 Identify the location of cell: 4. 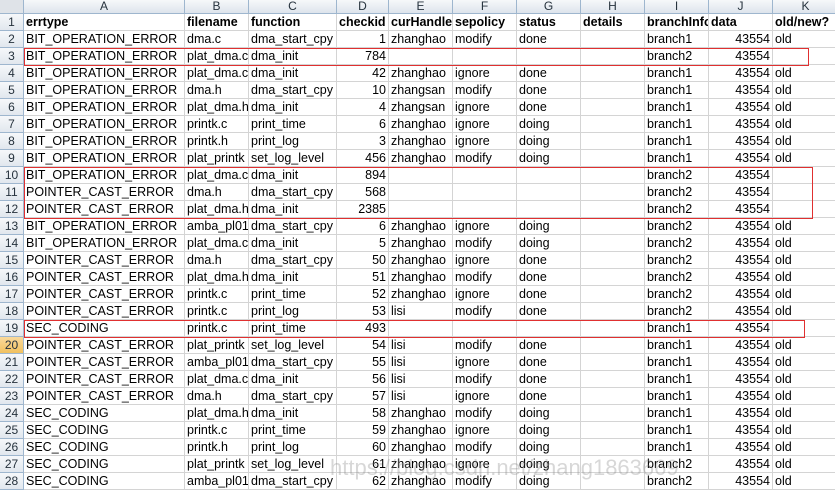
(363, 107).